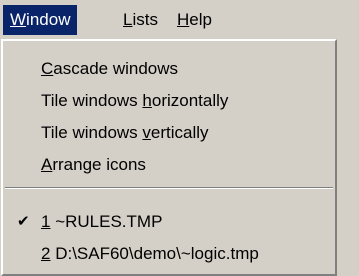 This screenshot has width=359, height=276. I want to click on menu-lists: Lists, so click(140, 20).